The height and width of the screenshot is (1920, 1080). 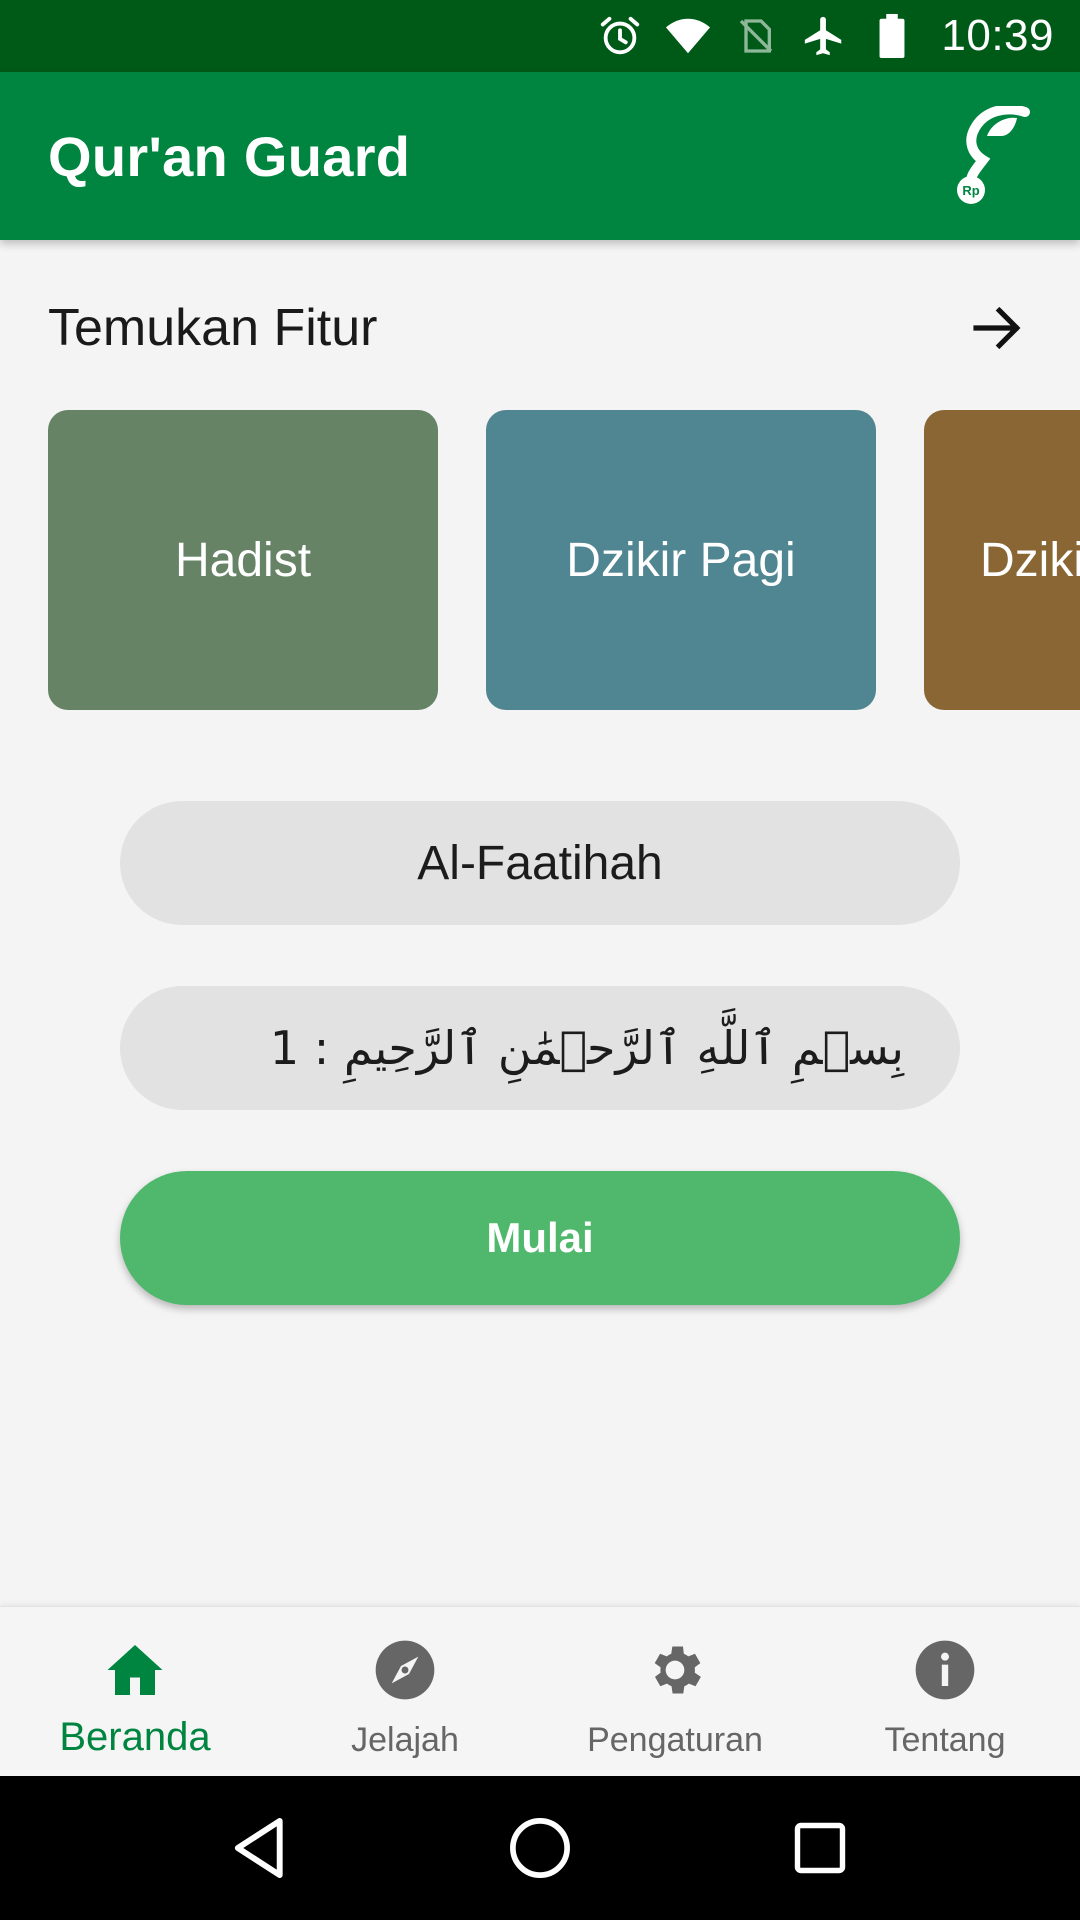 I want to click on feature-card-label: Dzikir Pagi, so click(x=681, y=560).